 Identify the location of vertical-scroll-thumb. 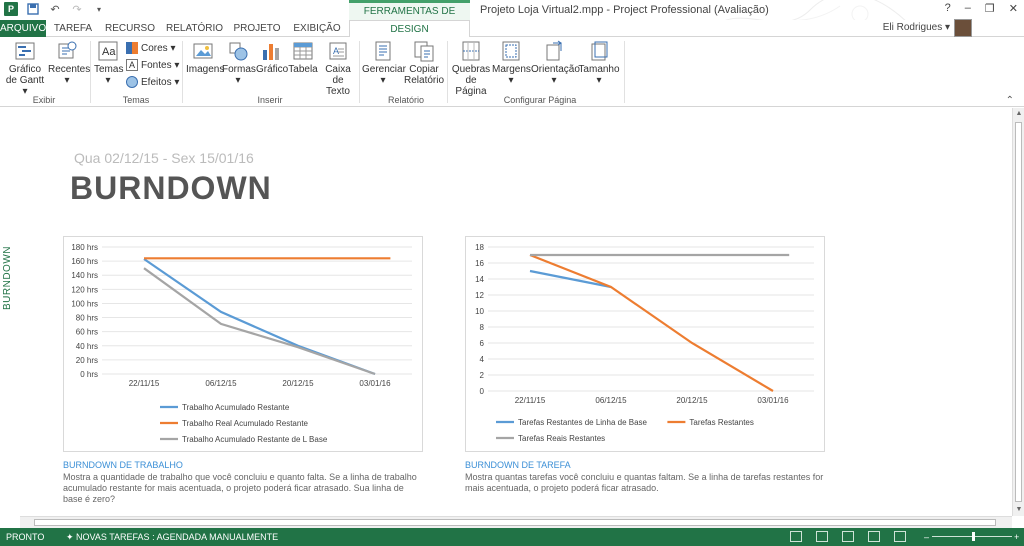
(1018, 312).